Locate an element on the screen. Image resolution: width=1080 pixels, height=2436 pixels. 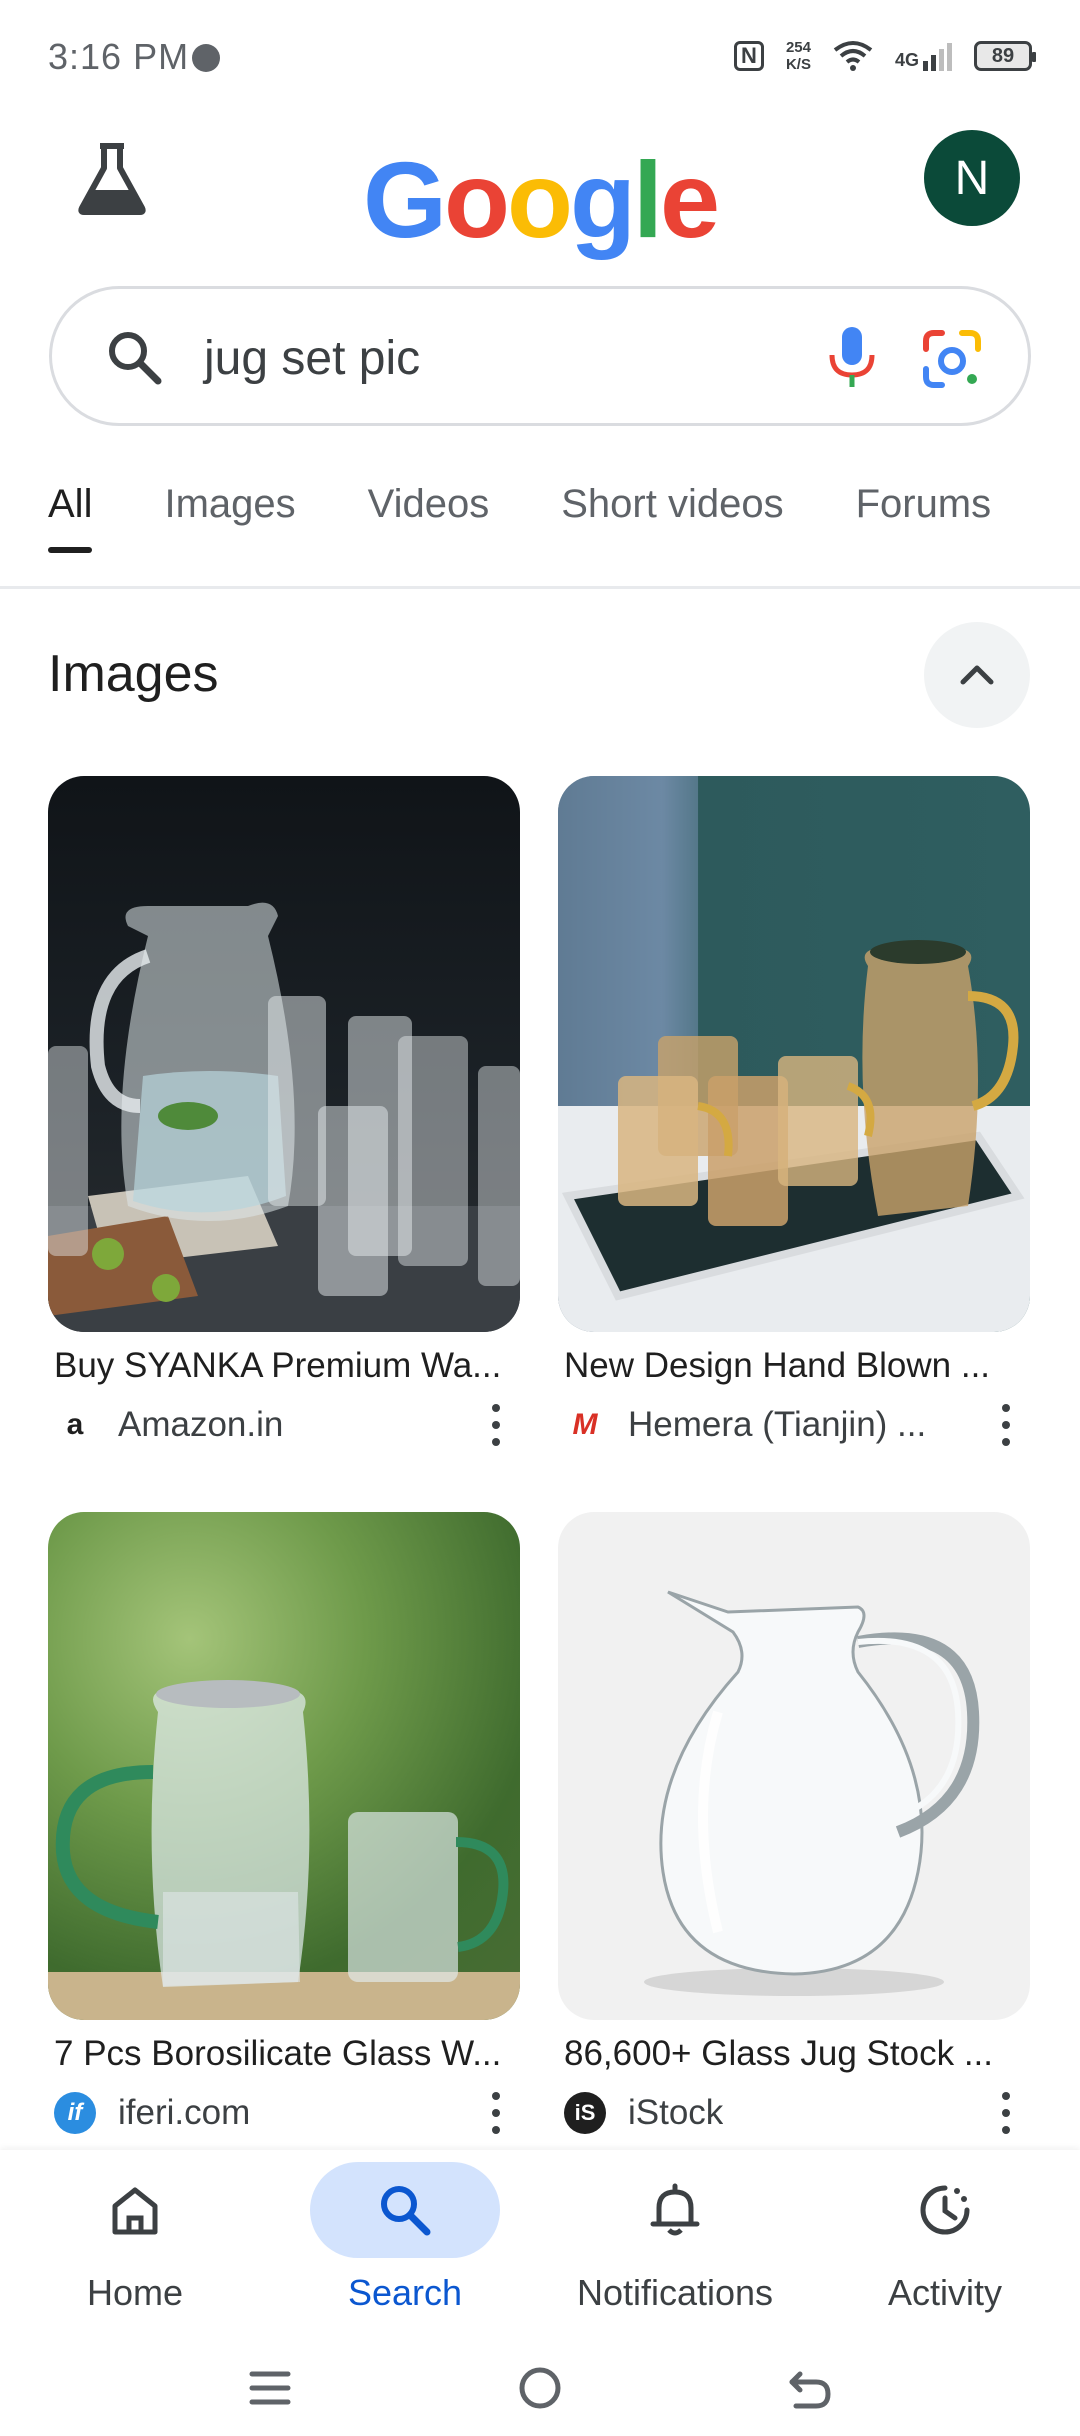
clear-glass-pitcher-image is located at coordinates (812, 1793).